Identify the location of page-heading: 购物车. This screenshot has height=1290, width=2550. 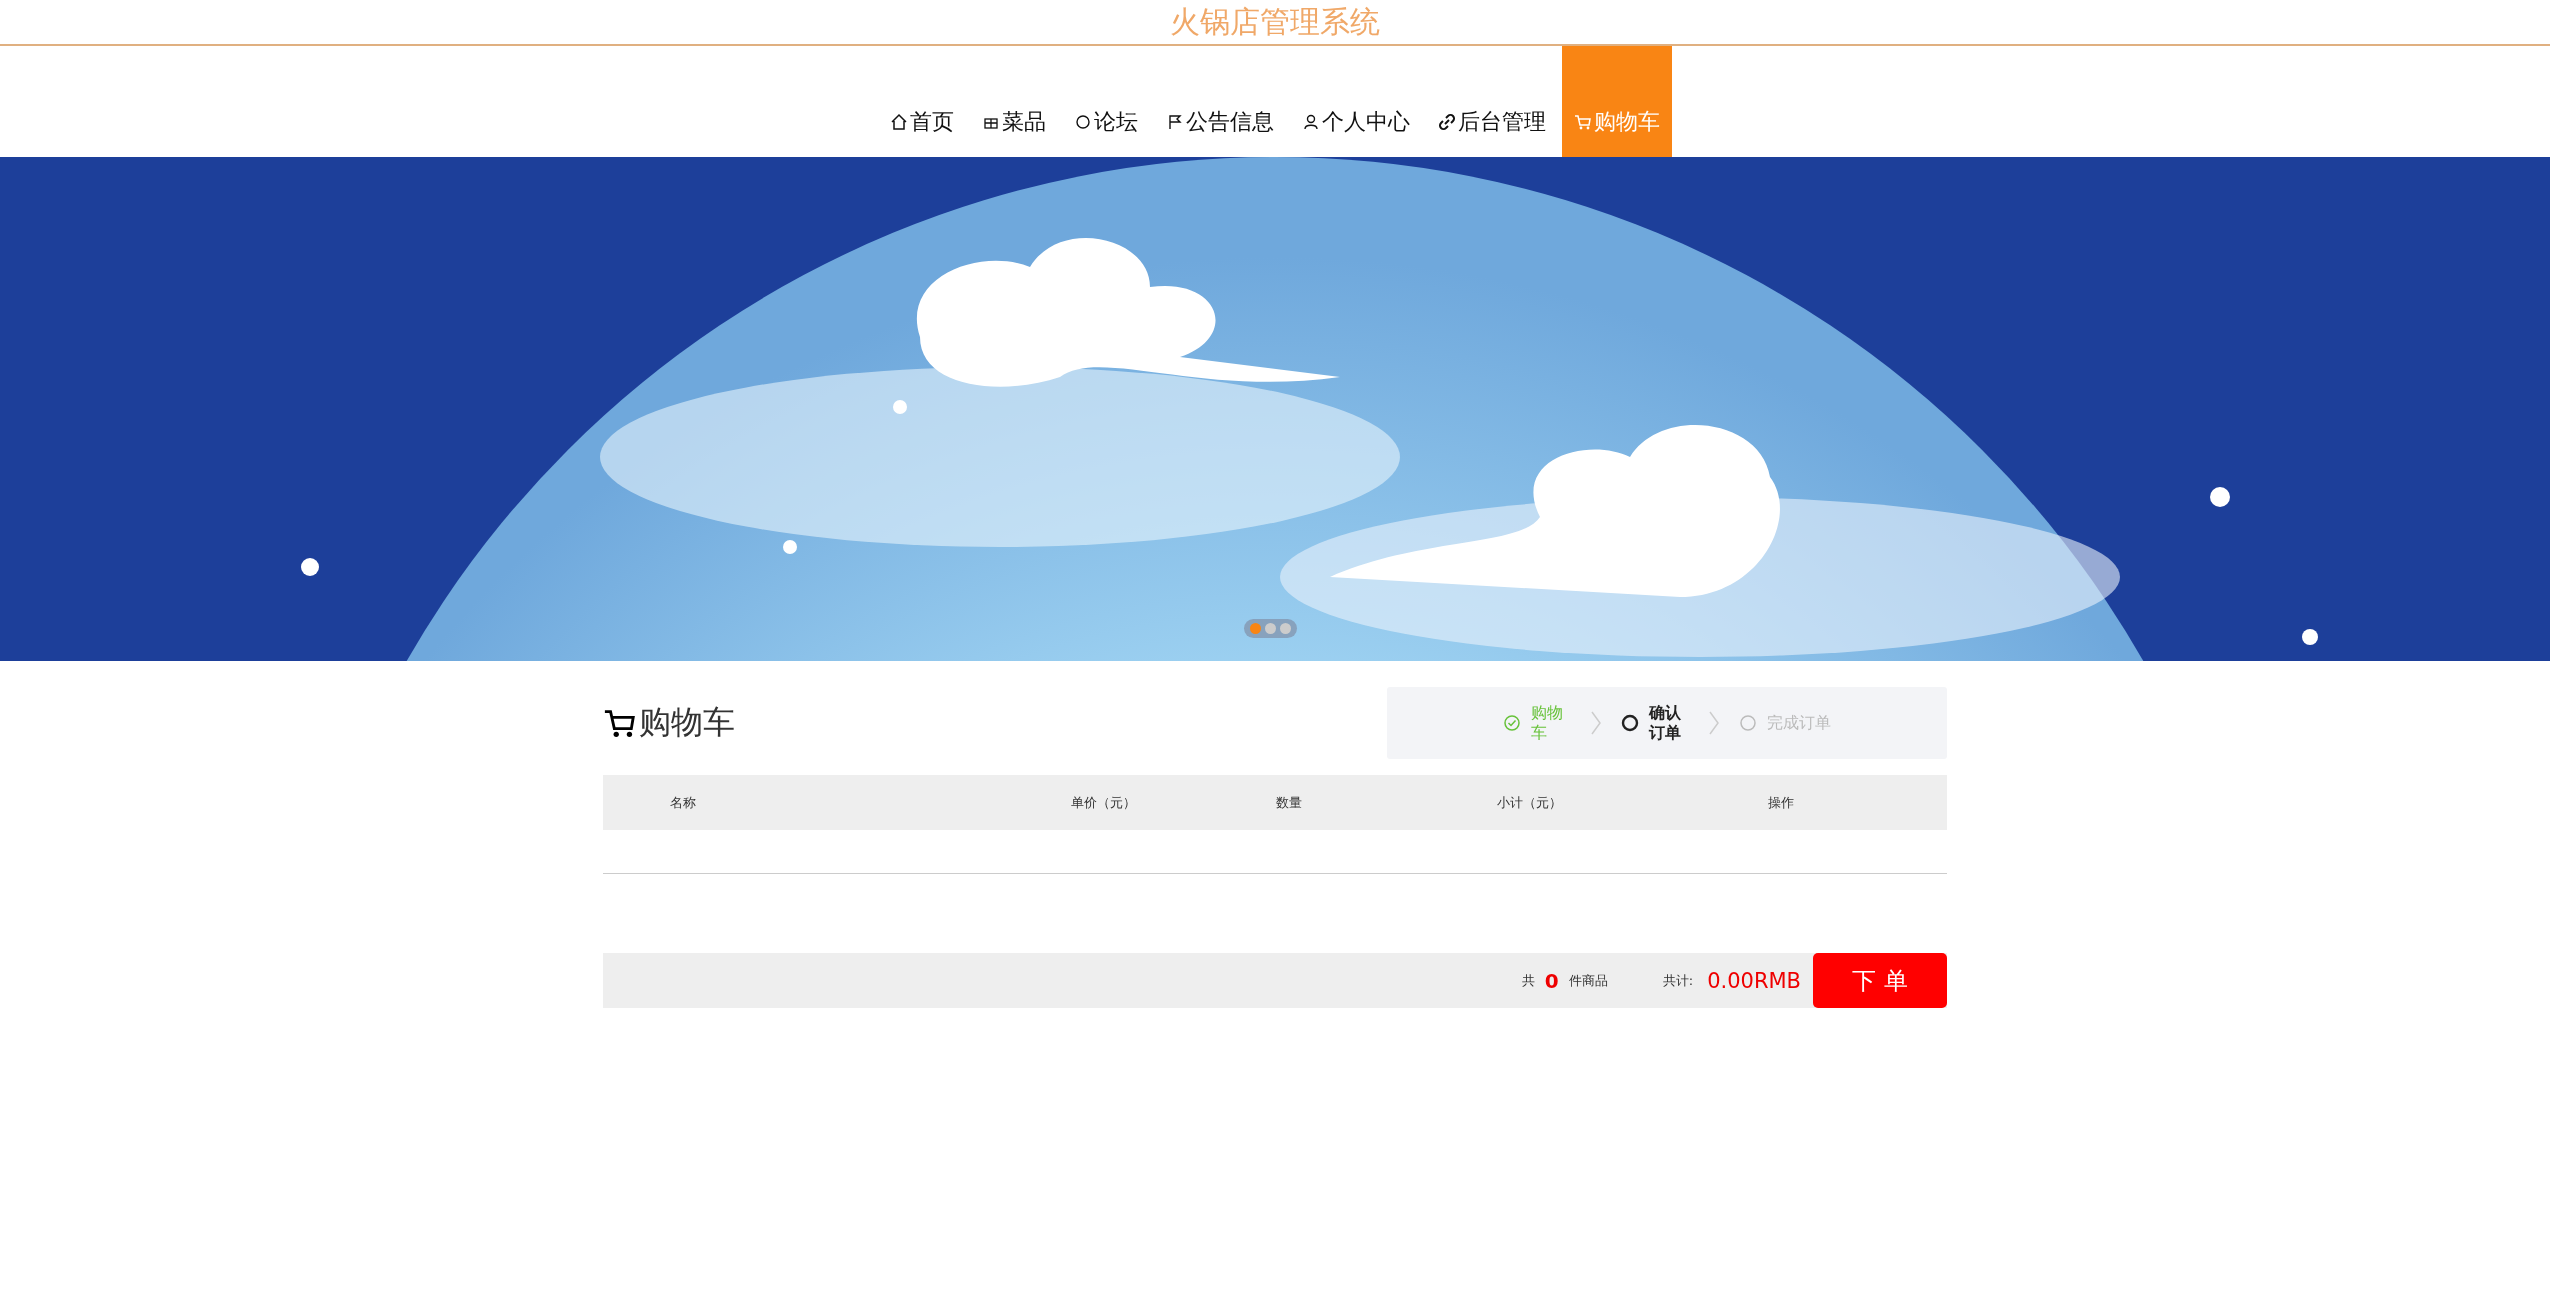
(687, 722).